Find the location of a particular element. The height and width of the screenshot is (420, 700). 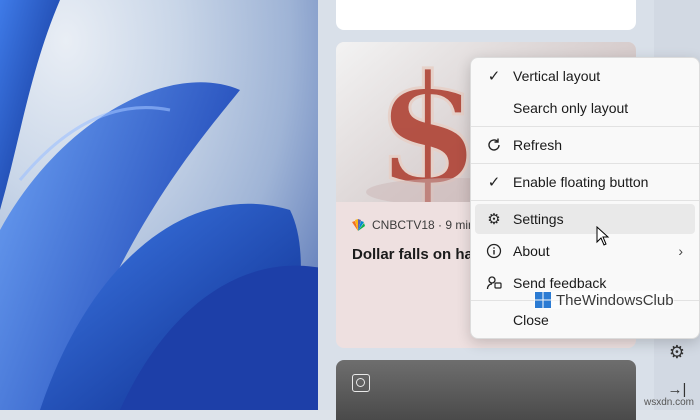

menu-item-about: About › is located at coordinates (585, 251).